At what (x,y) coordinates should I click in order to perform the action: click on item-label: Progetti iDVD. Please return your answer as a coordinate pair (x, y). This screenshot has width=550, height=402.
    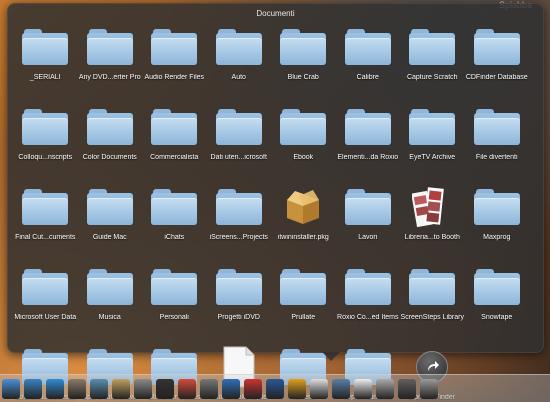
    Looking at the image, I should click on (238, 317).